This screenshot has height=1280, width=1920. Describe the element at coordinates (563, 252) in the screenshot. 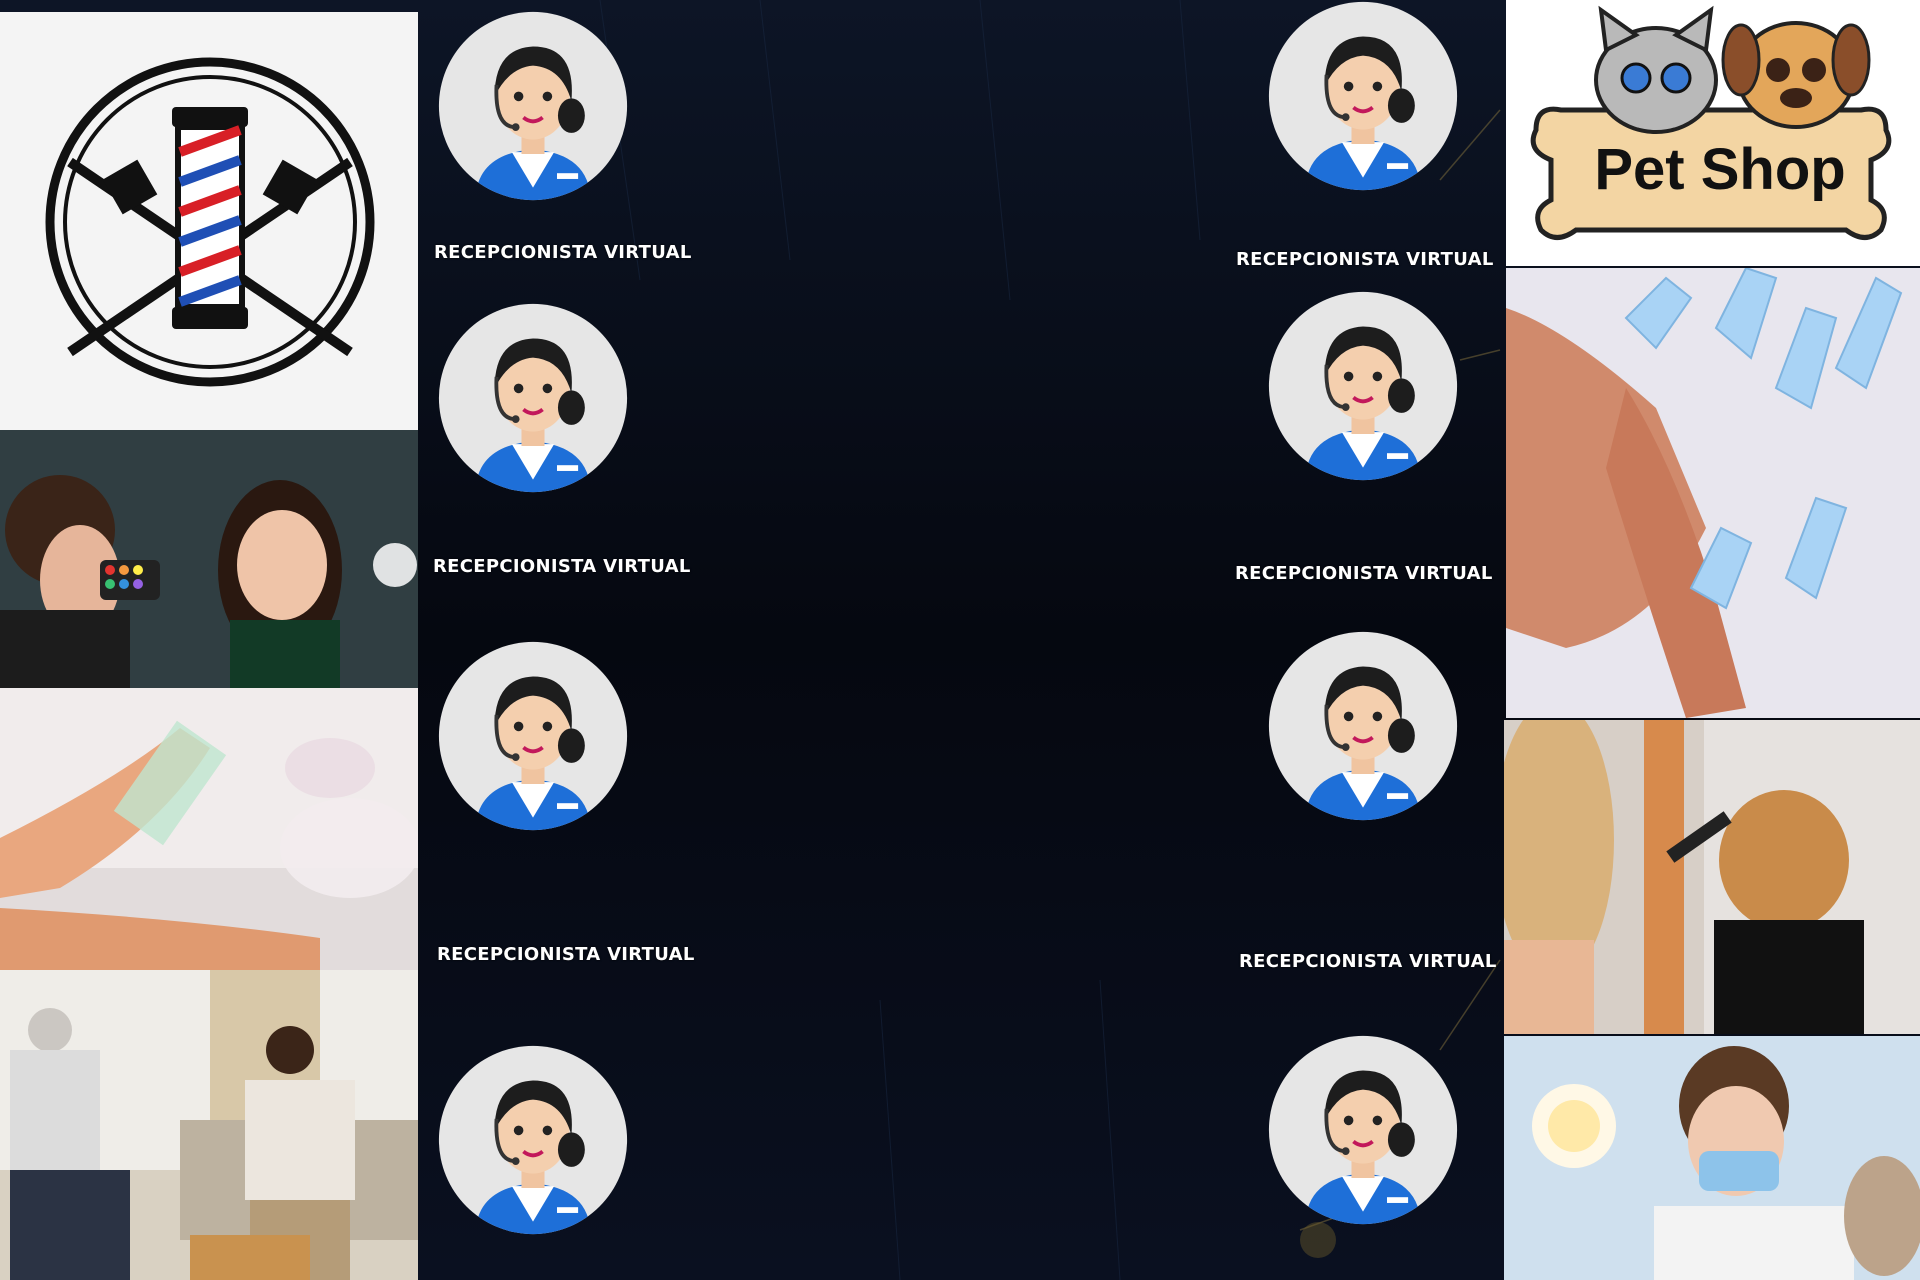

I see `receptionist-label-left-1: RECEPCIONISTA VIRTUAL` at that location.